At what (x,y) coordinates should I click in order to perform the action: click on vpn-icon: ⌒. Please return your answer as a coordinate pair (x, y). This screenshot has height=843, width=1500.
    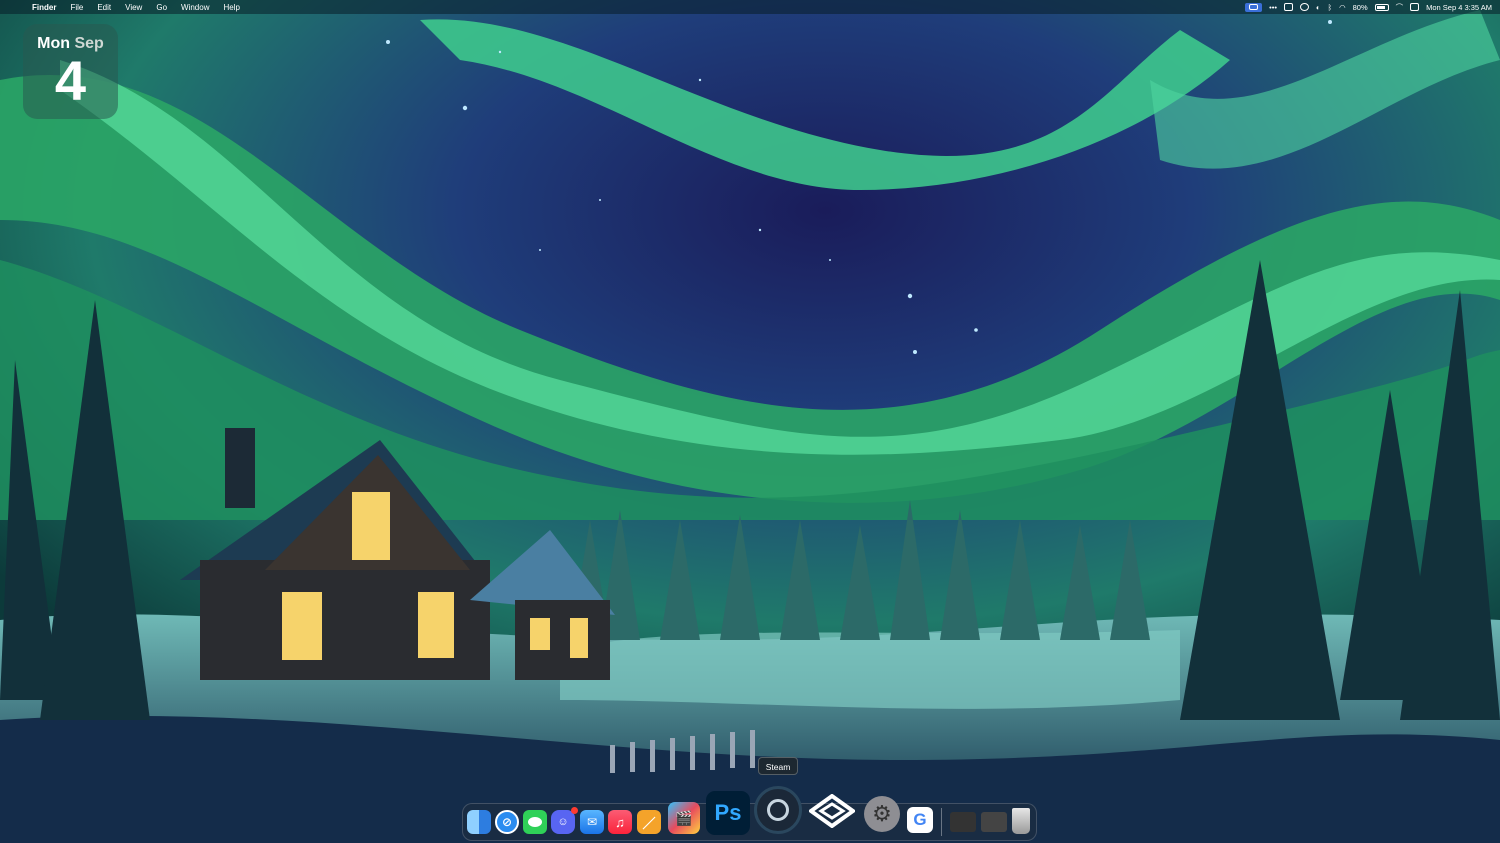
    Looking at the image, I should click on (1400, 7).